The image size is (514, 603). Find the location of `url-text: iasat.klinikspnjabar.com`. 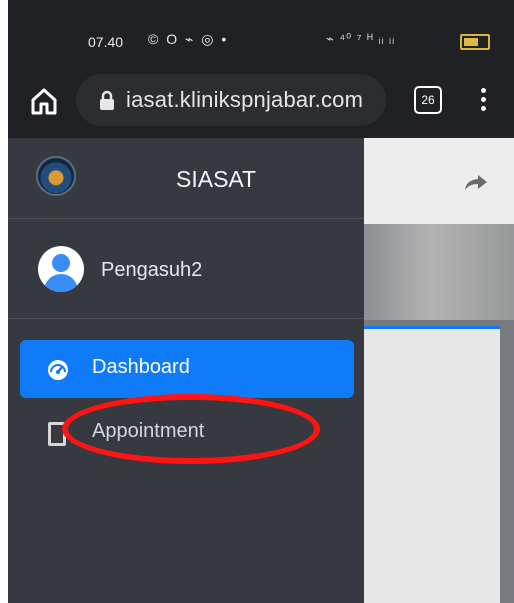

url-text: iasat.klinikspnjabar.com is located at coordinates (245, 99).